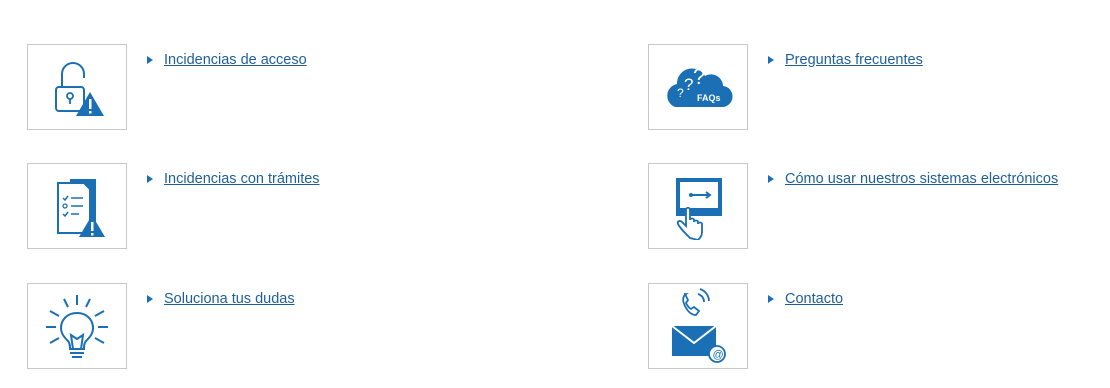 This screenshot has height=388, width=1110. I want to click on help-item-procedure-issues: Incidencias con trámites, so click(173, 206).